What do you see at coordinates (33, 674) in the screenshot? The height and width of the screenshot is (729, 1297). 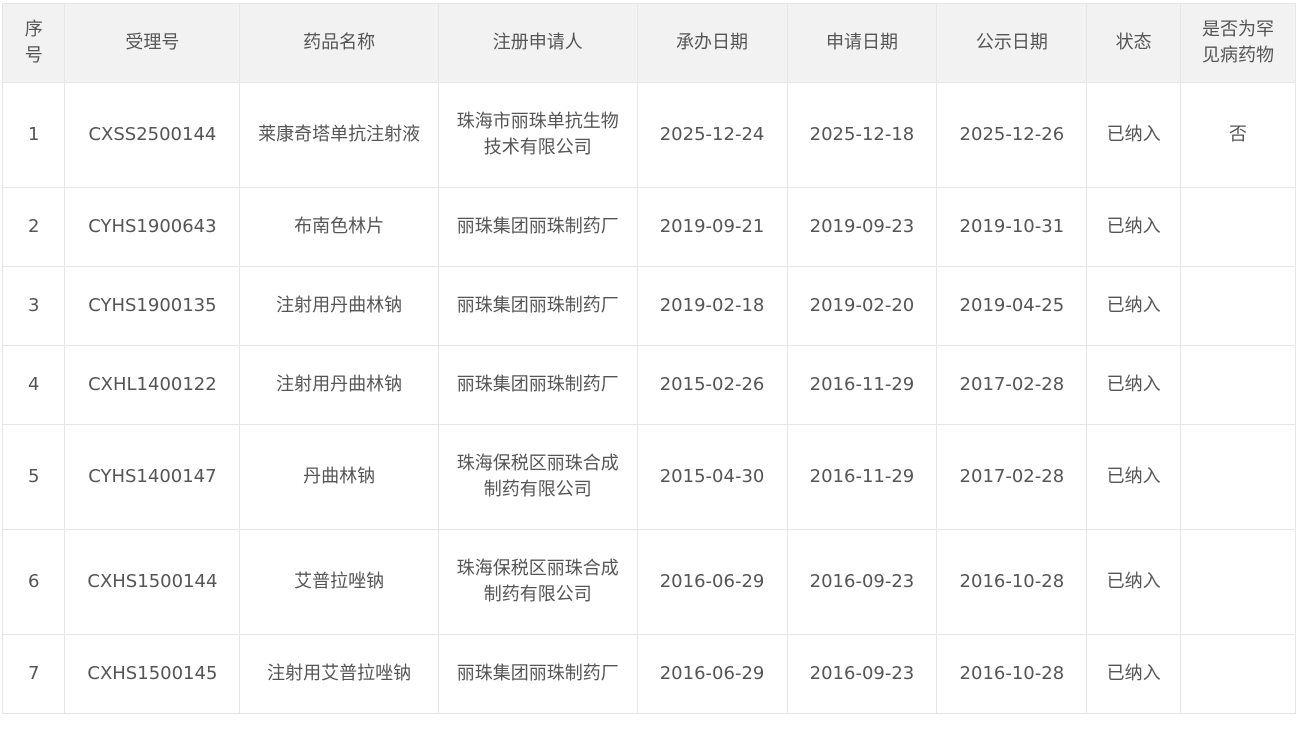 I see `cell-index: 7` at bounding box center [33, 674].